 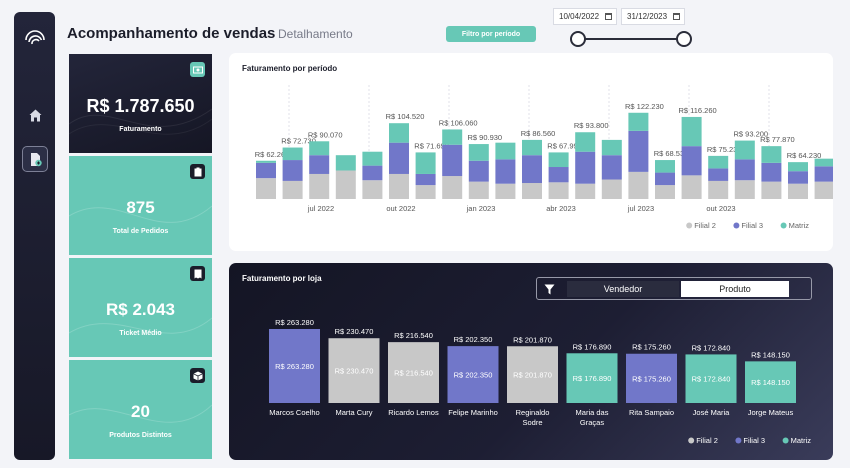 I want to click on bar-total-label: R$ 122.230, so click(x=644, y=106).